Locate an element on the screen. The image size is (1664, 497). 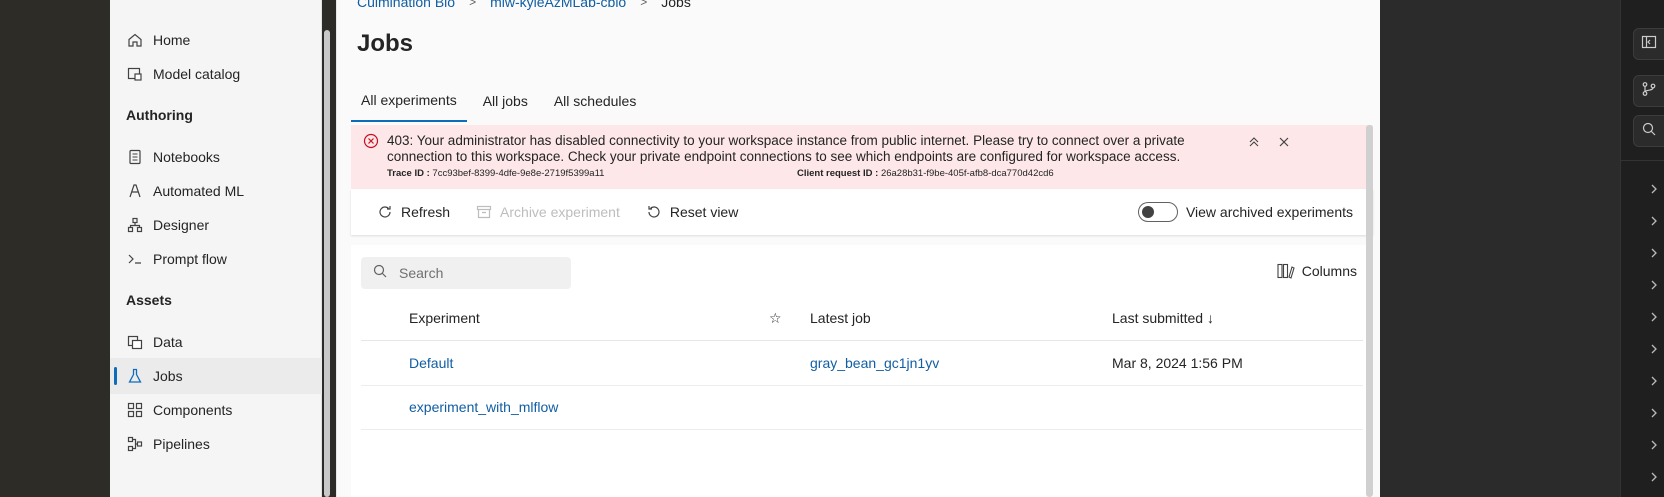
archive-icon is located at coordinates (484, 212).